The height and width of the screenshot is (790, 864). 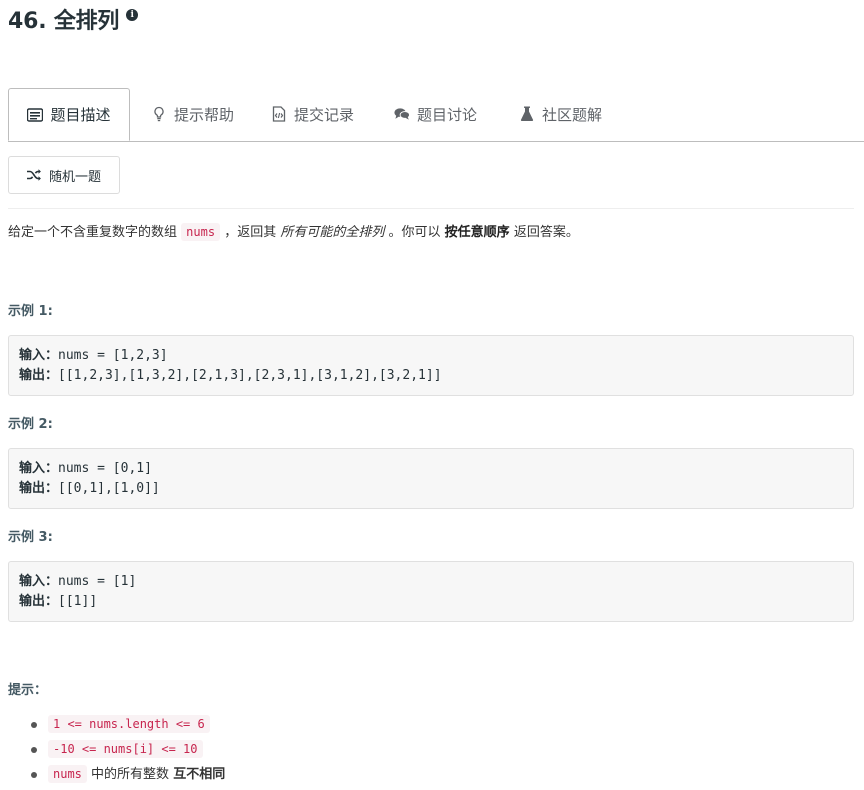 I want to click on list-item: -10 <= nums[i] <= 10, so click(x=126, y=749).